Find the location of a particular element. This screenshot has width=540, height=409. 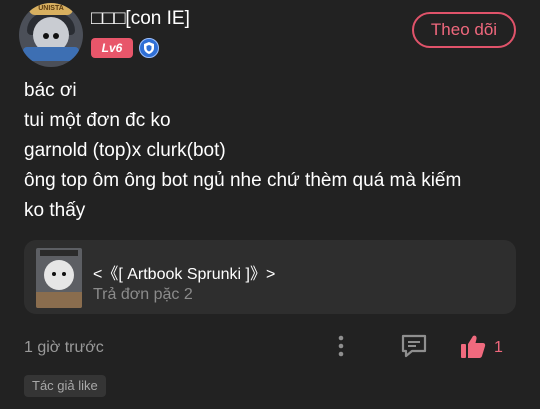

post-body-line: tui một đơn đc ko is located at coordinates (97, 120).